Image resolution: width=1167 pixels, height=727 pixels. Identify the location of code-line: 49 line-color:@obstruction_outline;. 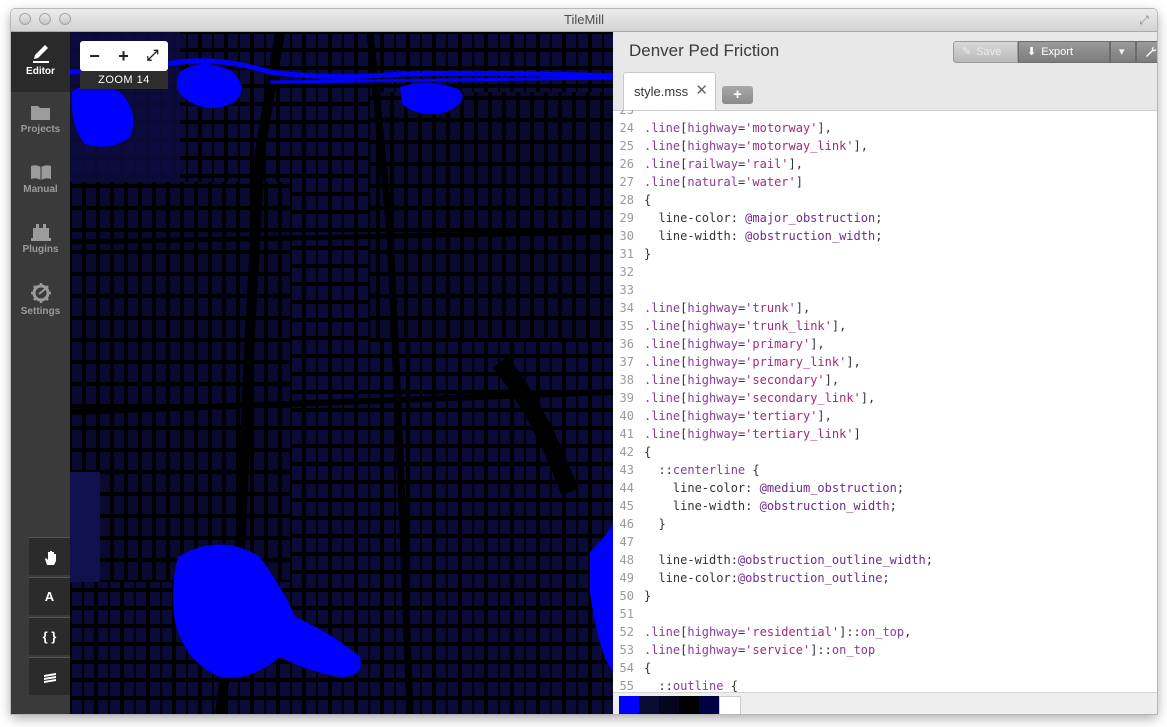
(885, 578).